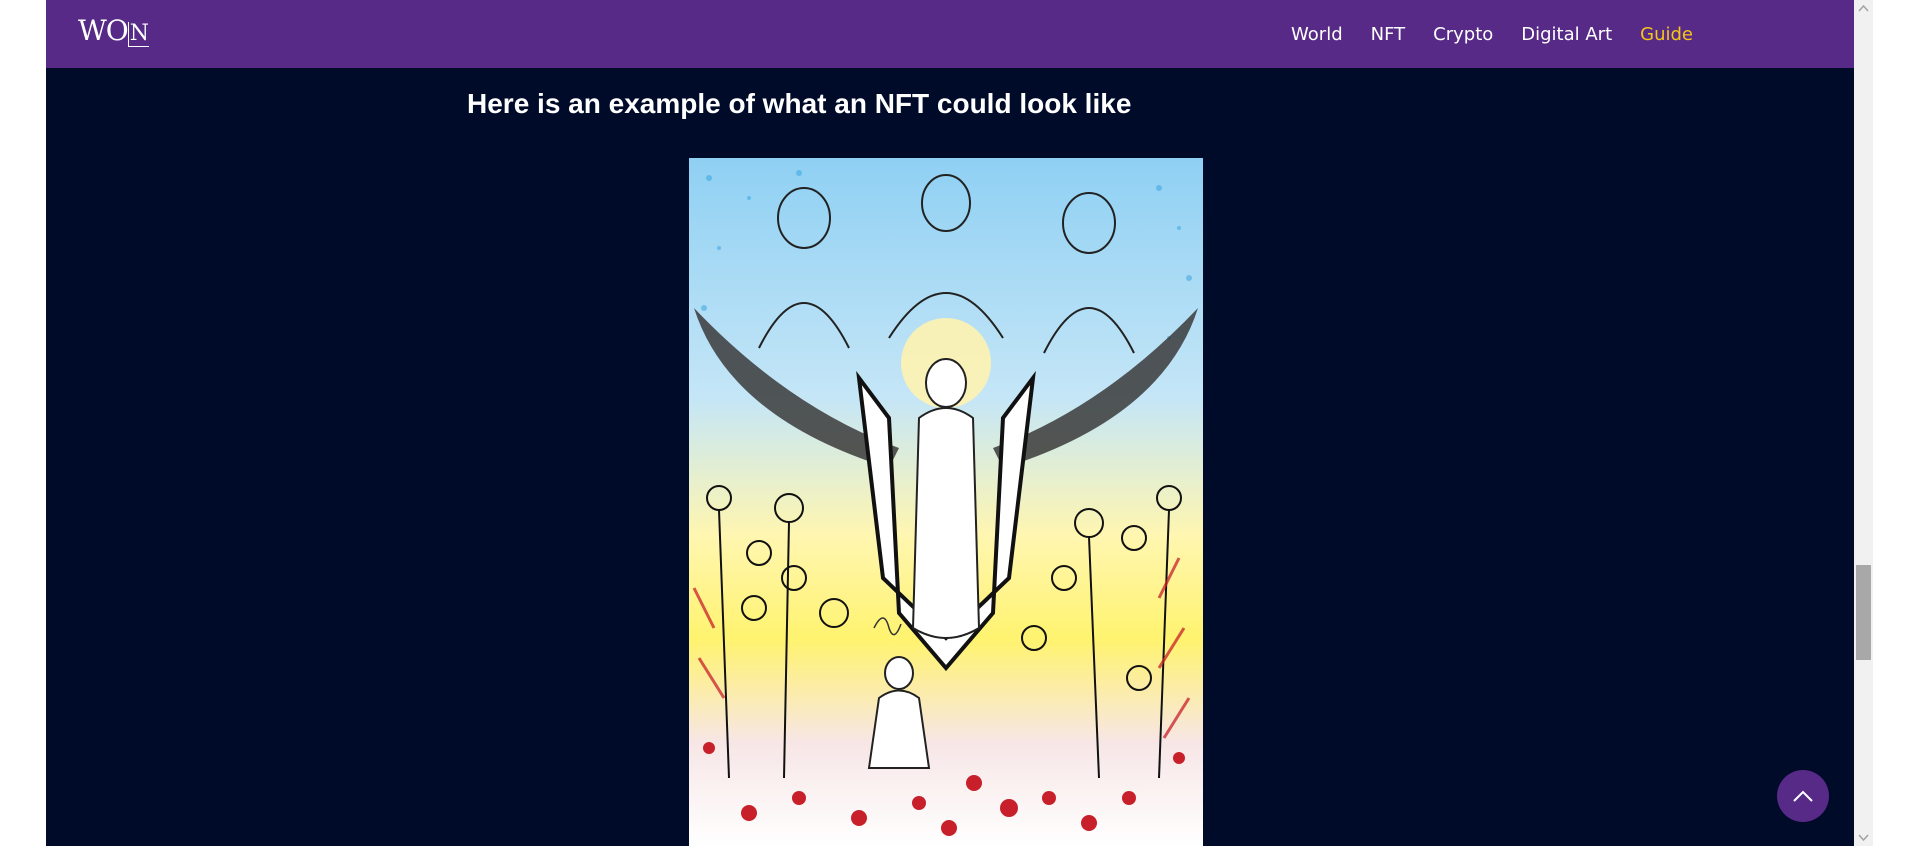  What do you see at coordinates (1863, 837) in the screenshot?
I see `triangle-down-icon` at bounding box center [1863, 837].